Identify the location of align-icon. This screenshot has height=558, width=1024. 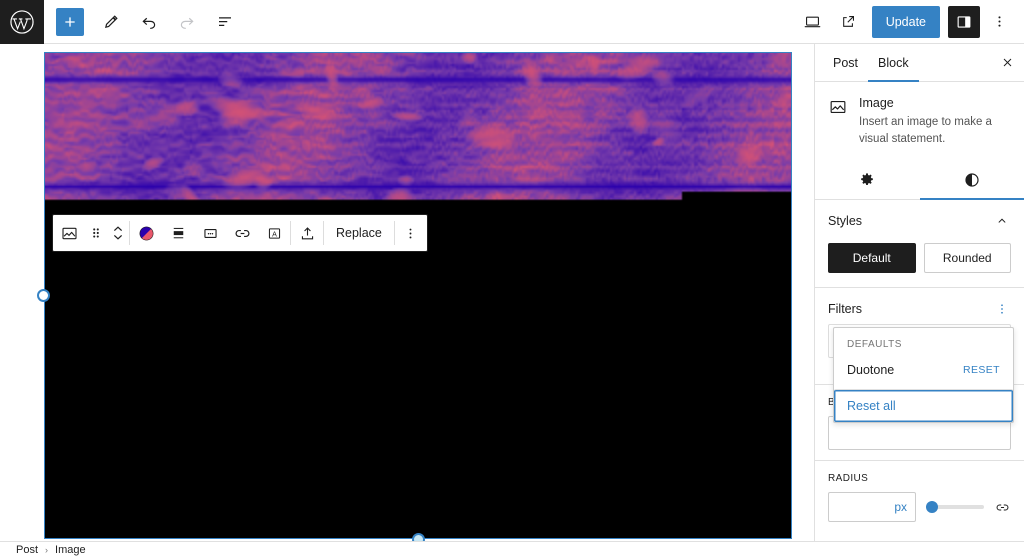
(178, 232).